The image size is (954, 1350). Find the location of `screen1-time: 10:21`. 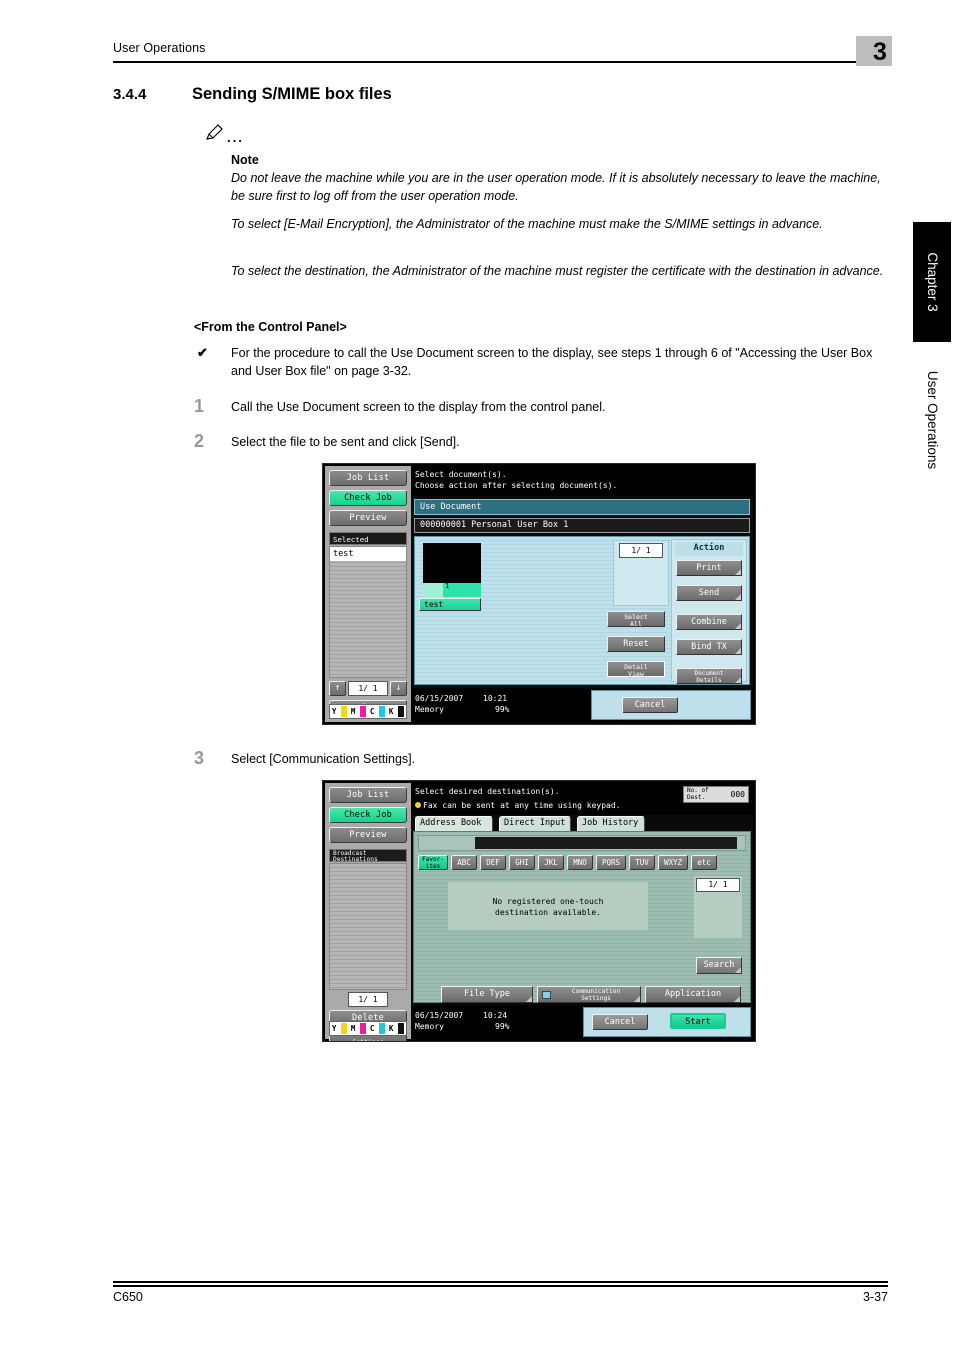

screen1-time: 10:21 is located at coordinates (495, 698).